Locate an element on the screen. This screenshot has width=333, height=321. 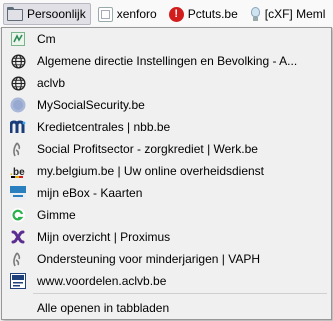
belgium-be-icon: . be is located at coordinates (18, 171).